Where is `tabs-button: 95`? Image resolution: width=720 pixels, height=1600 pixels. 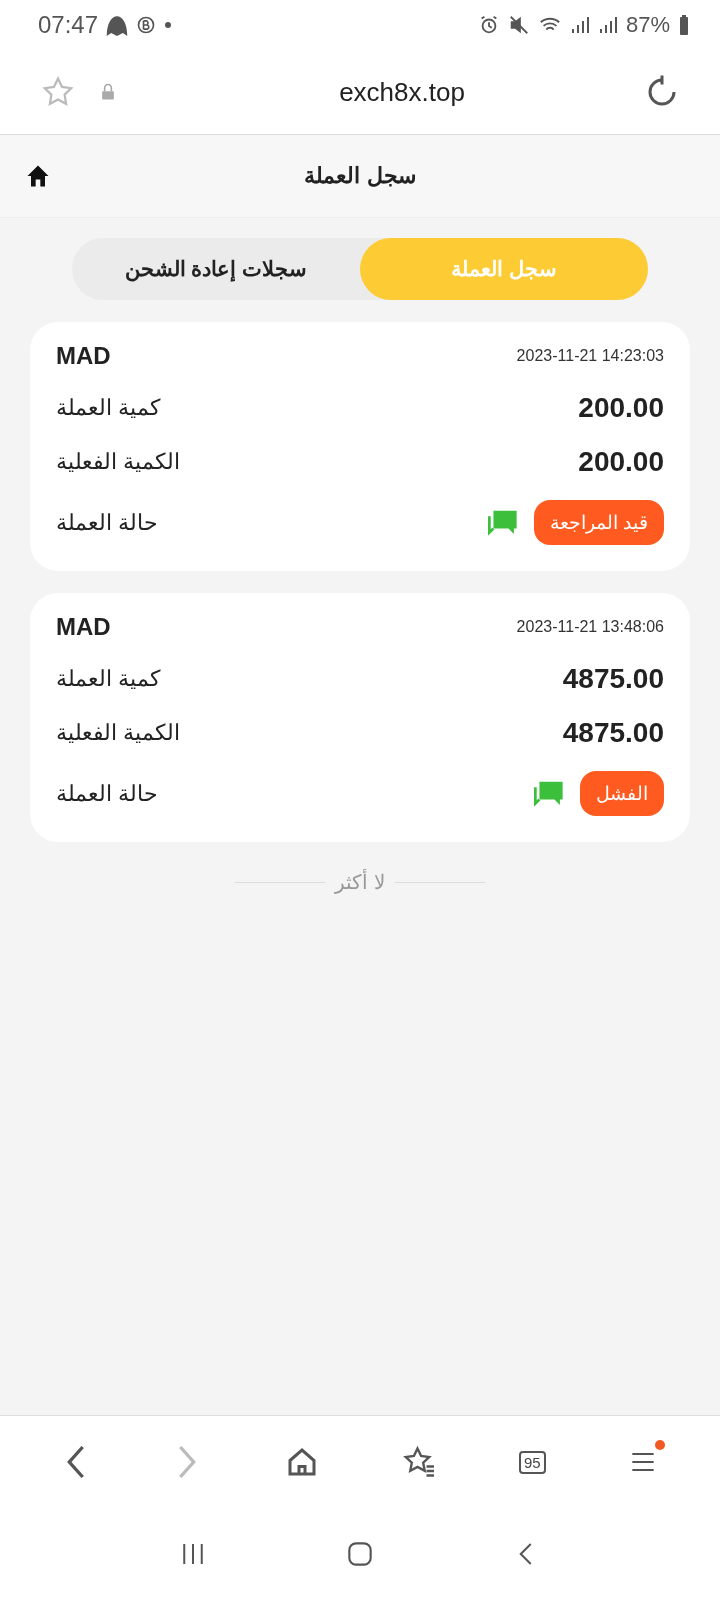 tabs-button: 95 is located at coordinates (532, 1462).